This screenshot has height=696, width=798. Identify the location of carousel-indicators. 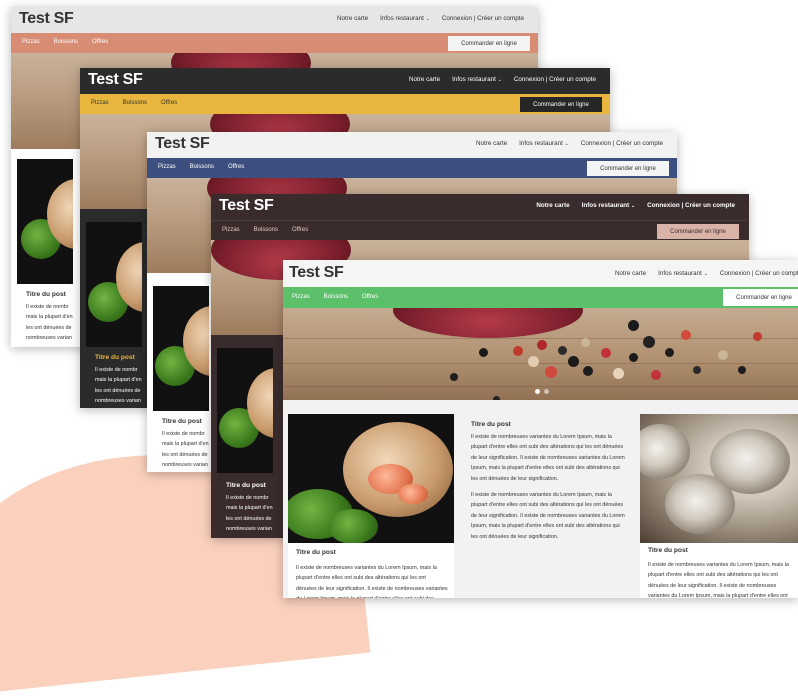
(542, 391).